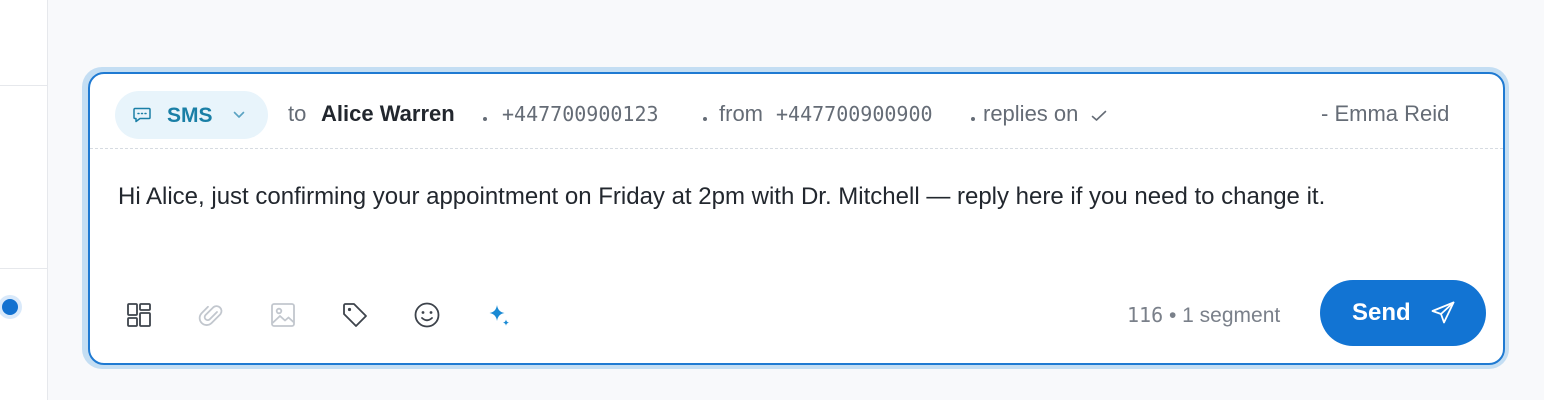 The image size is (1544, 400). What do you see at coordinates (499, 315) in the screenshot?
I see `ai-sparkle-icon` at bounding box center [499, 315].